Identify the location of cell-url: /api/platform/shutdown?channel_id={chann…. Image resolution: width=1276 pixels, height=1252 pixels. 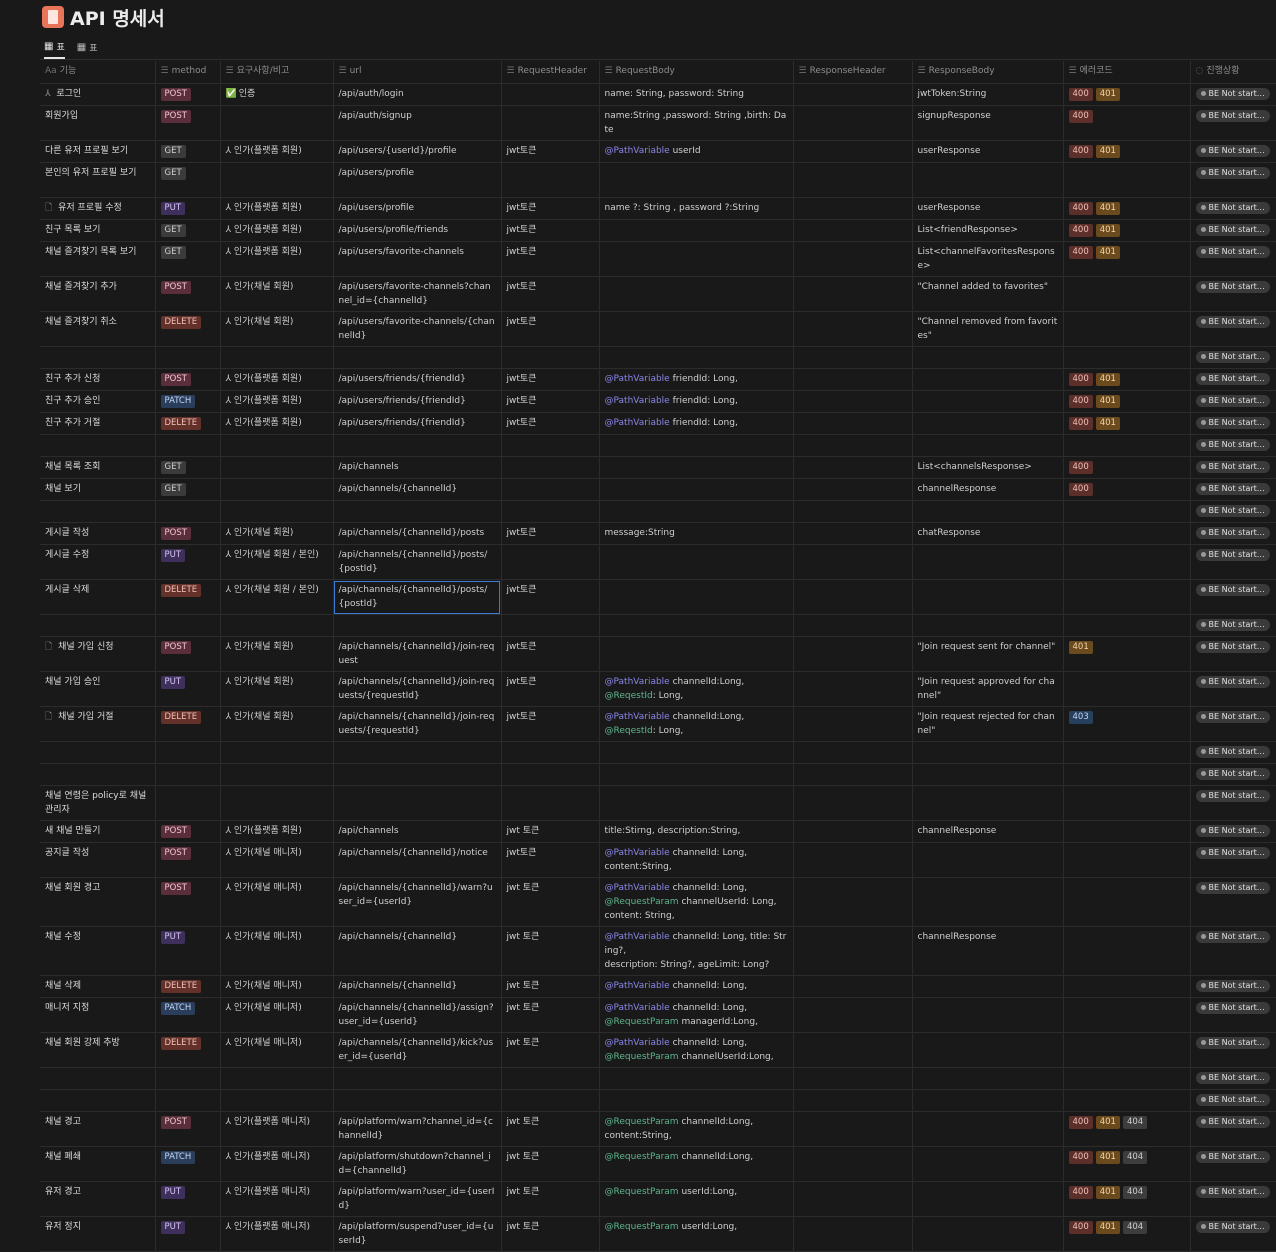
(417, 1164).